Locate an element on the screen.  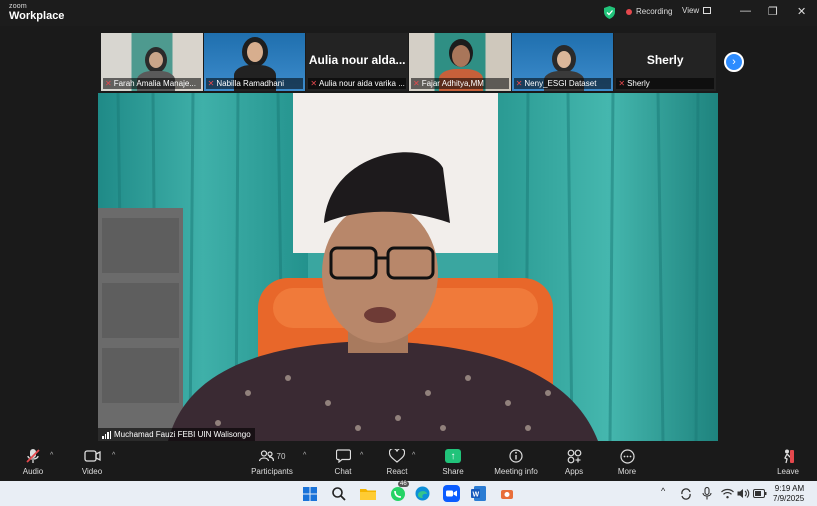
minimize-button: — is located at coordinates (745, 11).